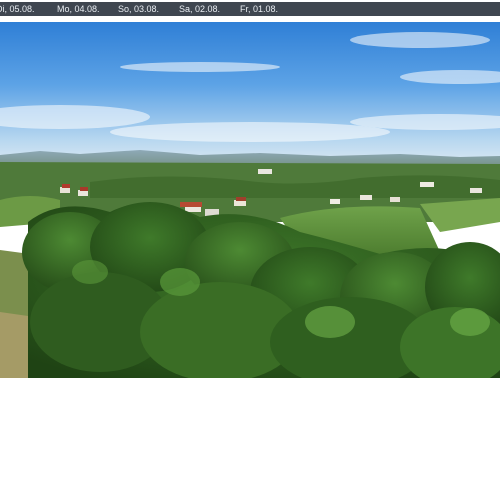 This screenshot has width=500, height=500. What do you see at coordinates (17, 9) in the screenshot?
I see `date-tab-tue: Di, 05.08.` at bounding box center [17, 9].